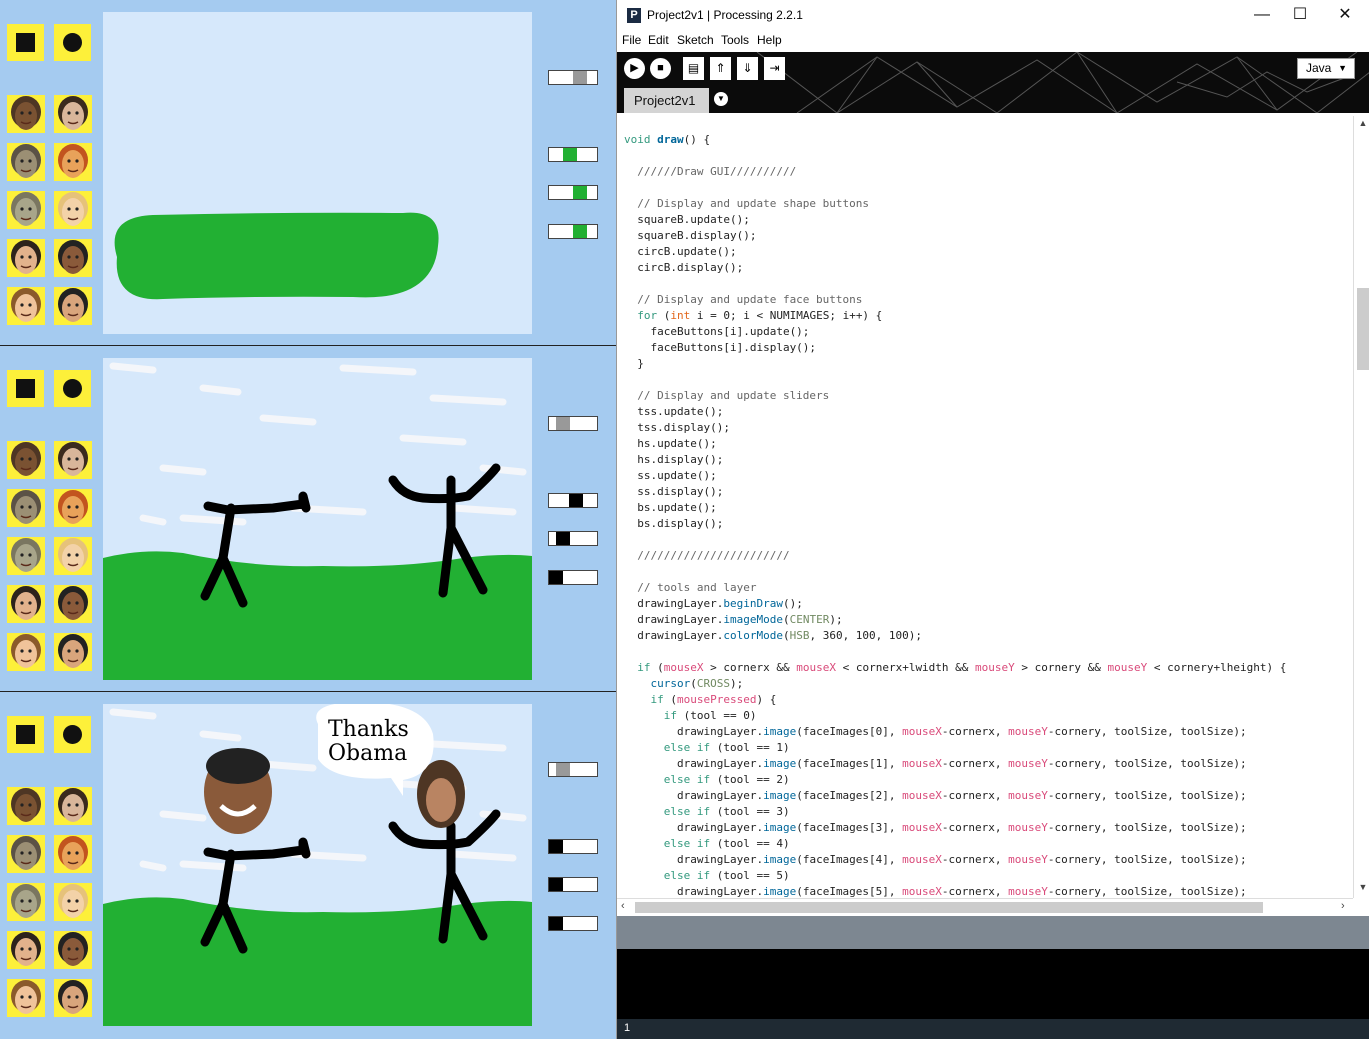 This screenshot has width=1369, height=1039. I want to click on face-portrait-icon, so click(73, 949).